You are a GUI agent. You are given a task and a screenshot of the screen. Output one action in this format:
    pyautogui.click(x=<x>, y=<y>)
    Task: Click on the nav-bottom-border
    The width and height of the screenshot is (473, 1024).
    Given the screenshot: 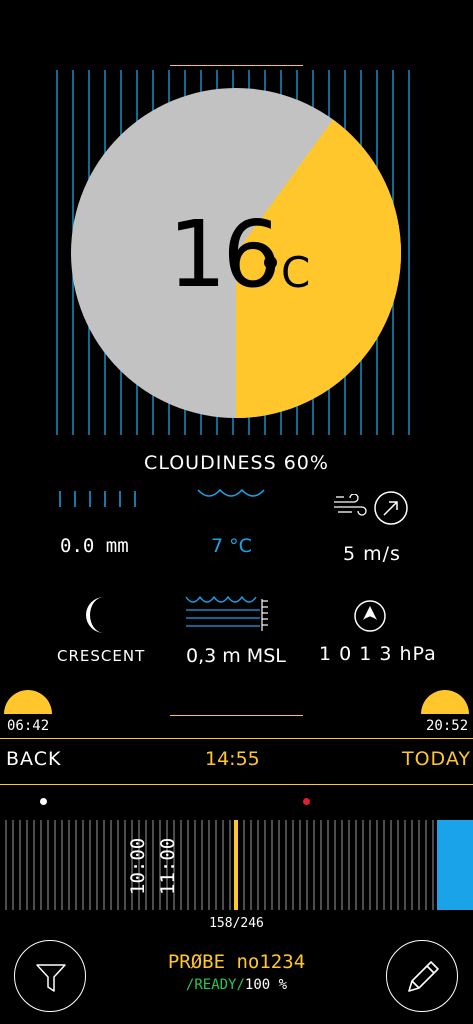 What is the action you would take?
    pyautogui.click(x=236, y=784)
    